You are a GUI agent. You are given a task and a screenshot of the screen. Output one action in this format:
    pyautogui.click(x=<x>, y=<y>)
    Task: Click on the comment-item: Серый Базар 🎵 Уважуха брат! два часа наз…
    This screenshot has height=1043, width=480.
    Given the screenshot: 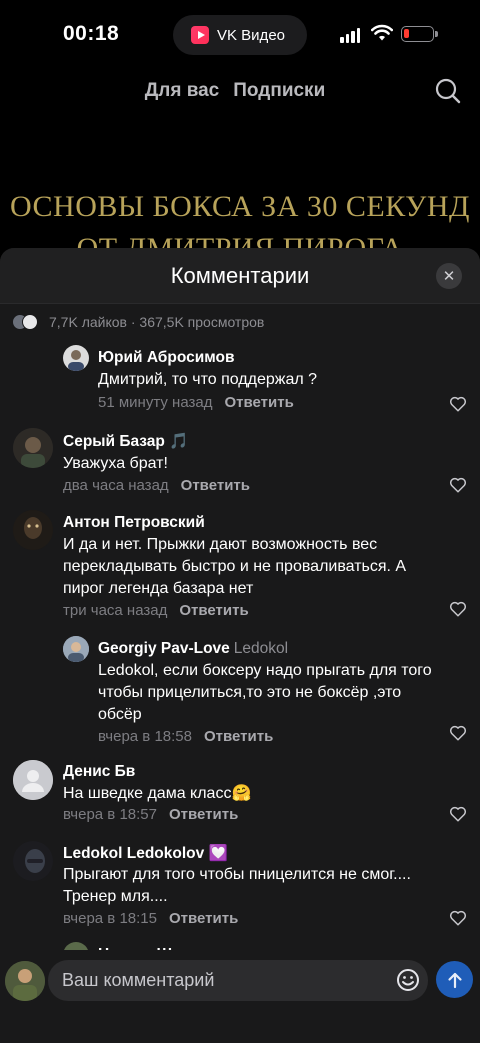 What is the action you would take?
    pyautogui.click(x=246, y=463)
    